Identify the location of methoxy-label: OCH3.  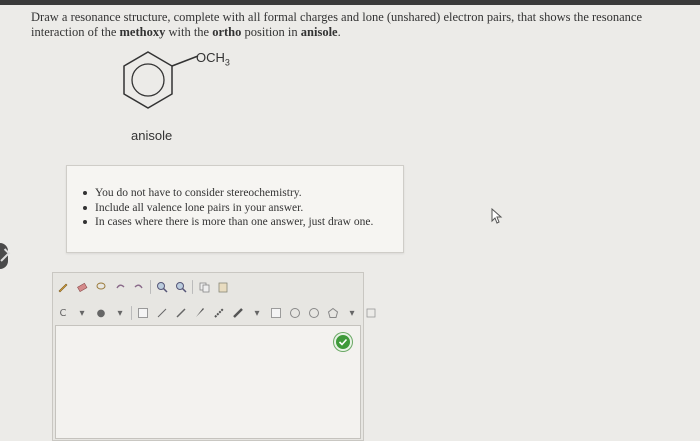
(213, 59).